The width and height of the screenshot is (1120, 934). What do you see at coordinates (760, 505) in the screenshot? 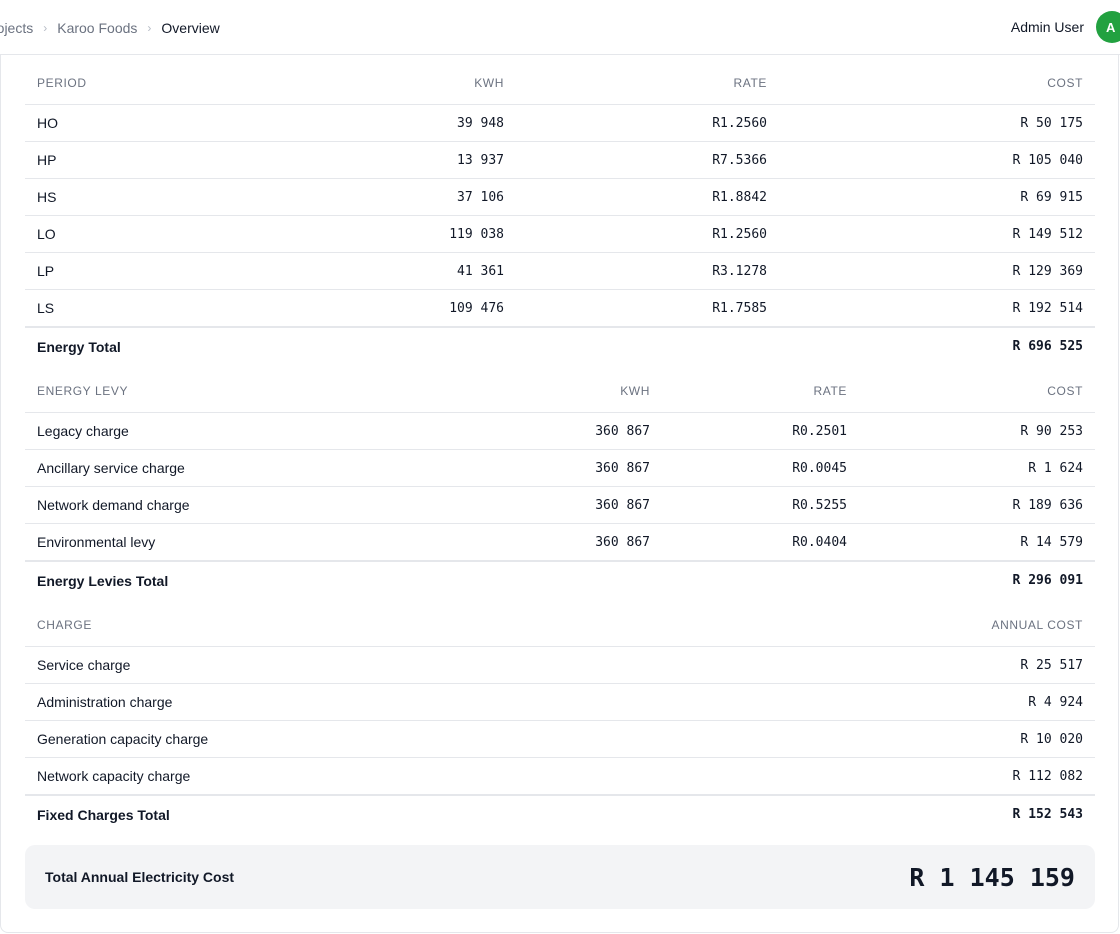
I see `rate-cell: R0.5255` at bounding box center [760, 505].